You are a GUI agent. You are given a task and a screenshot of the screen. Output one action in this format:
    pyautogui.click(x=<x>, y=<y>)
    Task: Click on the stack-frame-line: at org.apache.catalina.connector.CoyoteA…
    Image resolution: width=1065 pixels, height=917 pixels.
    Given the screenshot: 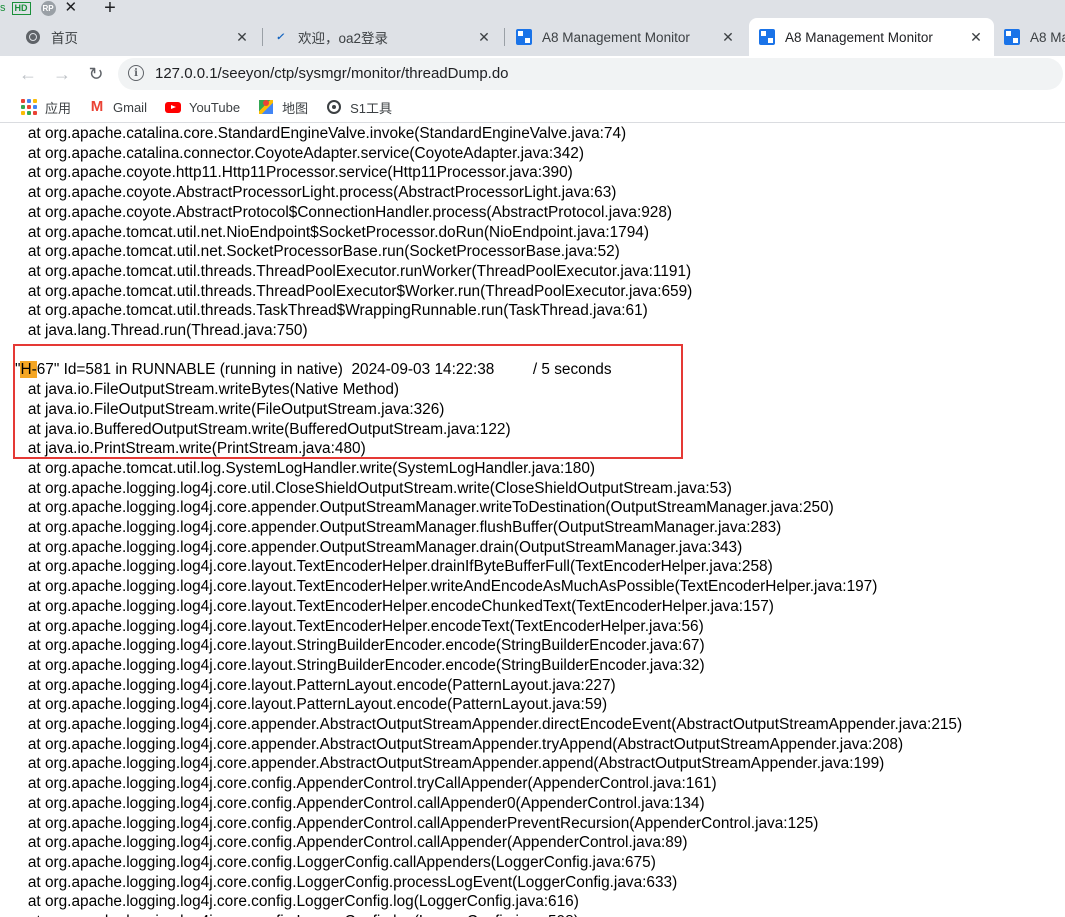 What is the action you would take?
    pyautogui.click(x=299, y=153)
    